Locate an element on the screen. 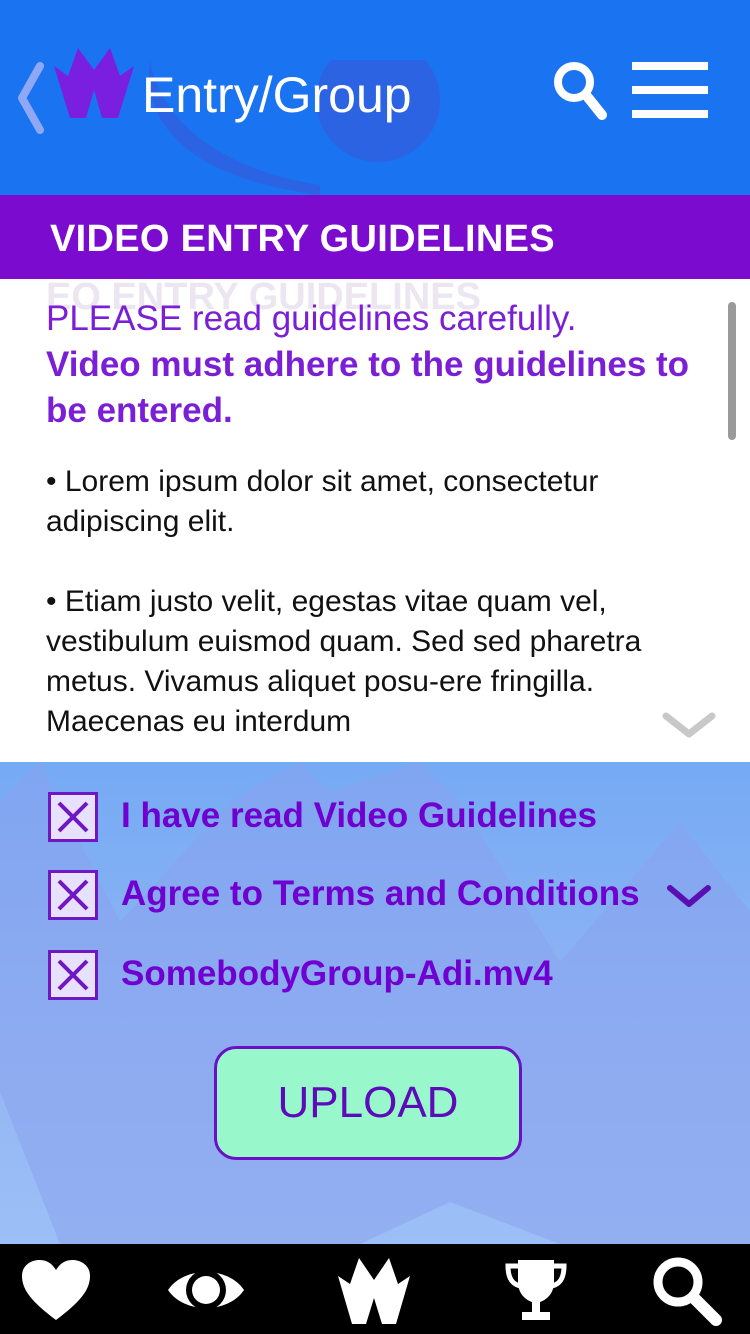 The width and height of the screenshot is (750, 1334). logo-icon is located at coordinates (374, 1290).